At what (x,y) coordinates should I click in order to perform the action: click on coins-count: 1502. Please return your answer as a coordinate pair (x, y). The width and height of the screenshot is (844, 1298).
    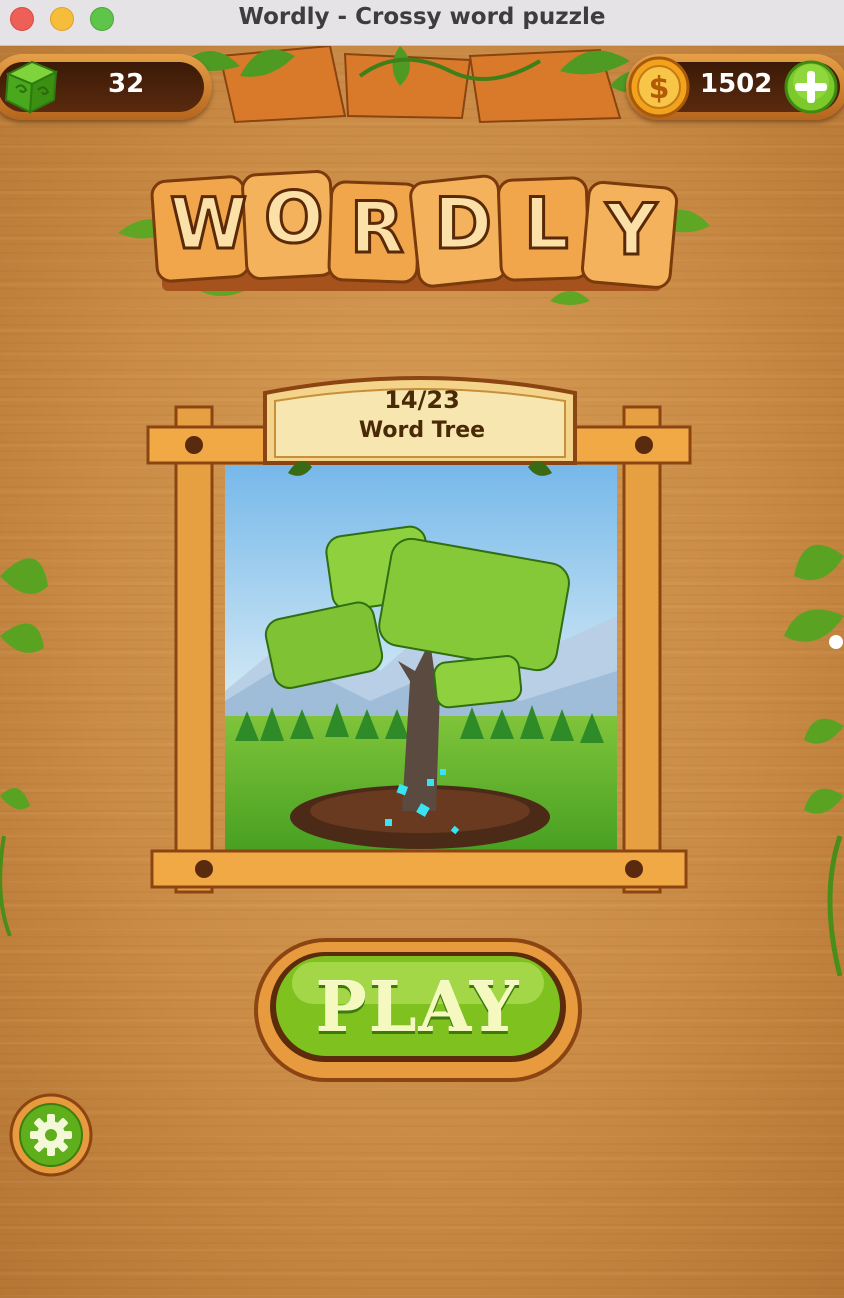
    Looking at the image, I should click on (736, 84).